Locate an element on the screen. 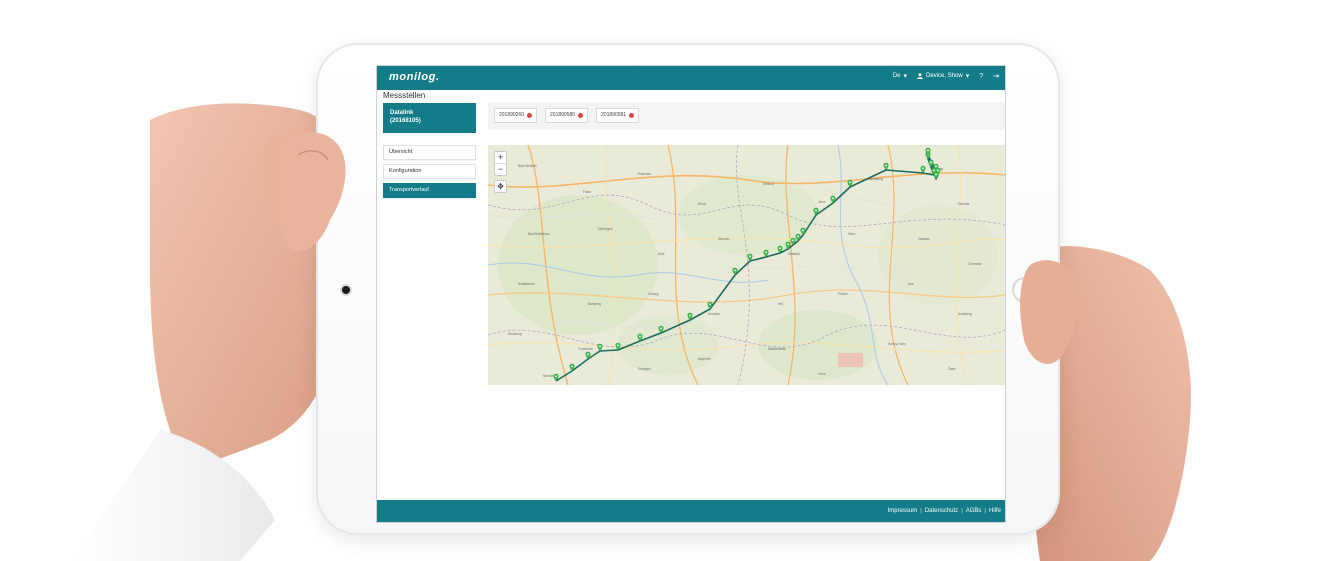 This screenshot has width=1342, height=561. shipment-tabs: 201890260 201890580 201890581 is located at coordinates (567, 115).